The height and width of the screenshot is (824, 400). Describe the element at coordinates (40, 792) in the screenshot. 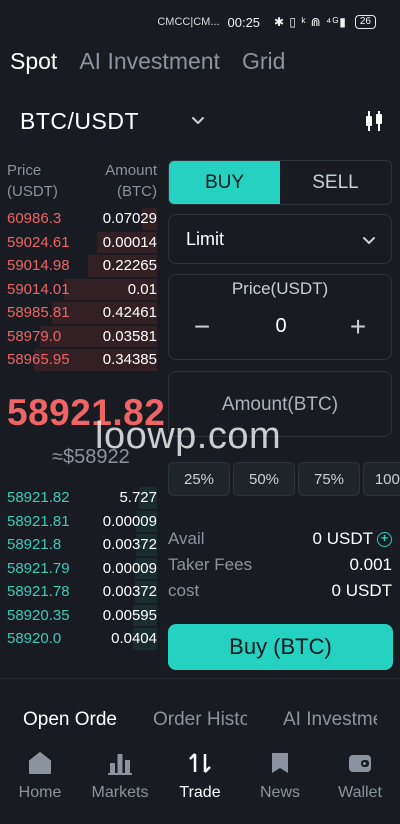

I see `nav-home-label: Home` at that location.